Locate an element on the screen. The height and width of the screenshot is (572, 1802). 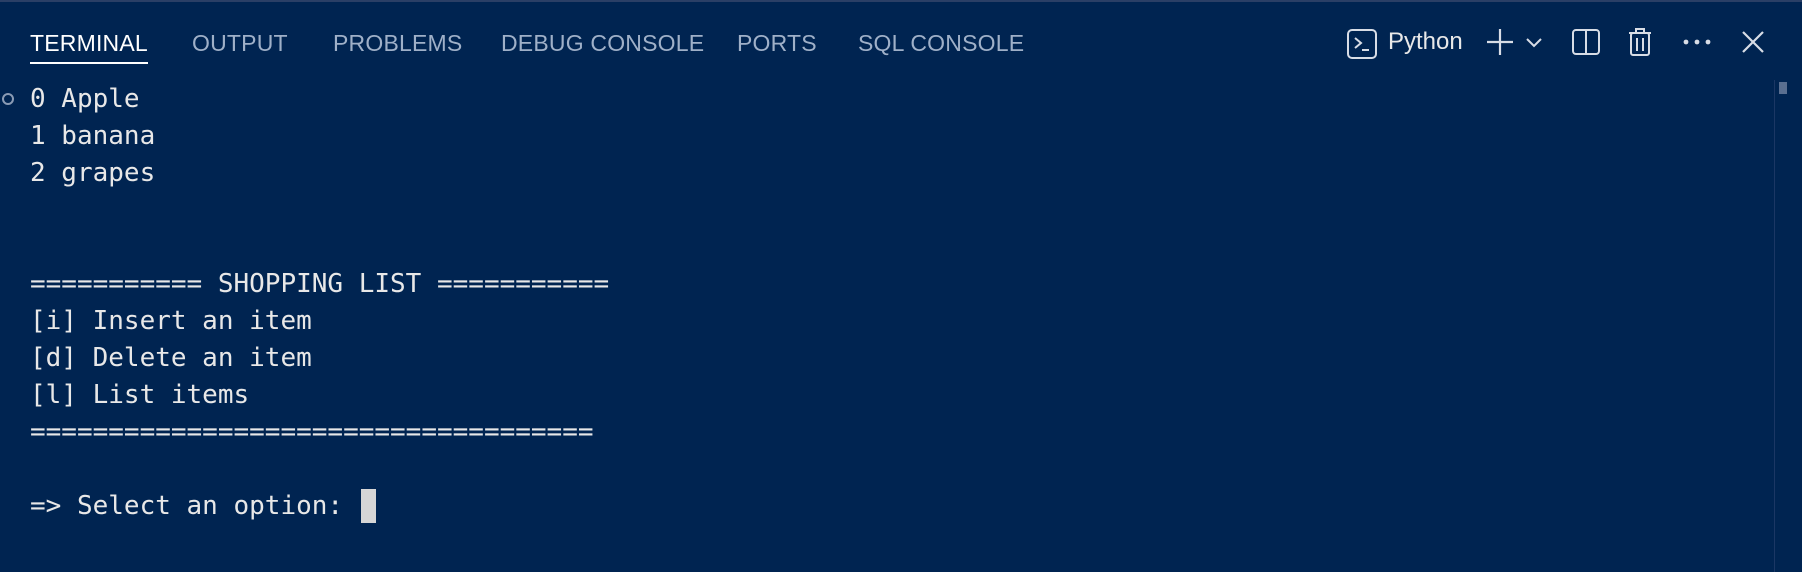
chevron-down-icon is located at coordinates (1534, 42).